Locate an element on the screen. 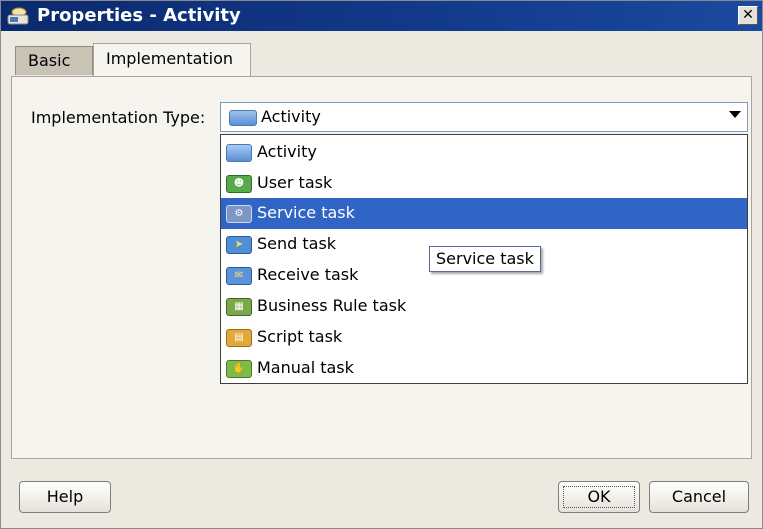 The height and width of the screenshot is (529, 763). item-label: Activity is located at coordinates (287, 151).